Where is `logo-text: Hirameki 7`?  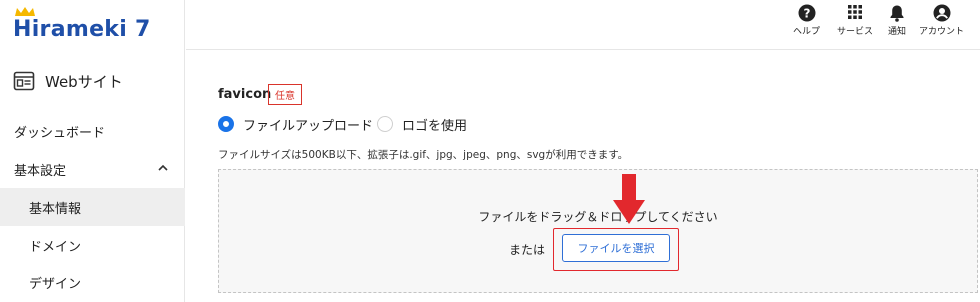
logo-text: Hirameki 7 is located at coordinates (82, 29).